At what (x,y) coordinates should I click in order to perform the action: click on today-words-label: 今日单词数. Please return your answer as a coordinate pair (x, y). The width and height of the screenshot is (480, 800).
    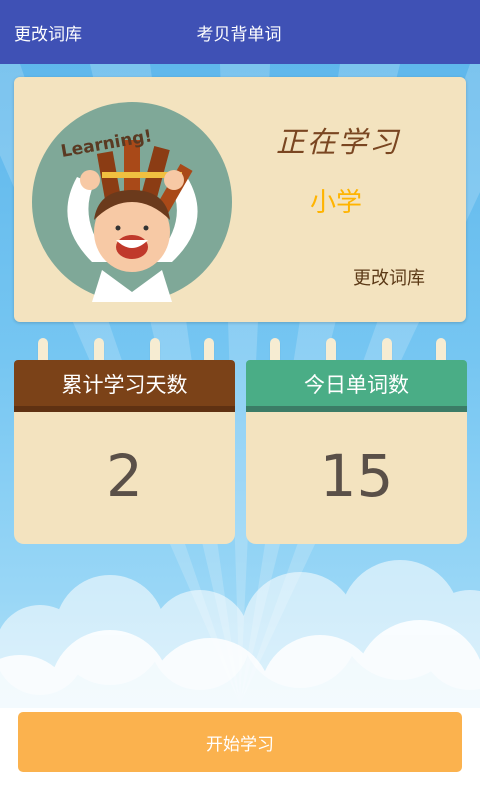
    Looking at the image, I should click on (356, 386).